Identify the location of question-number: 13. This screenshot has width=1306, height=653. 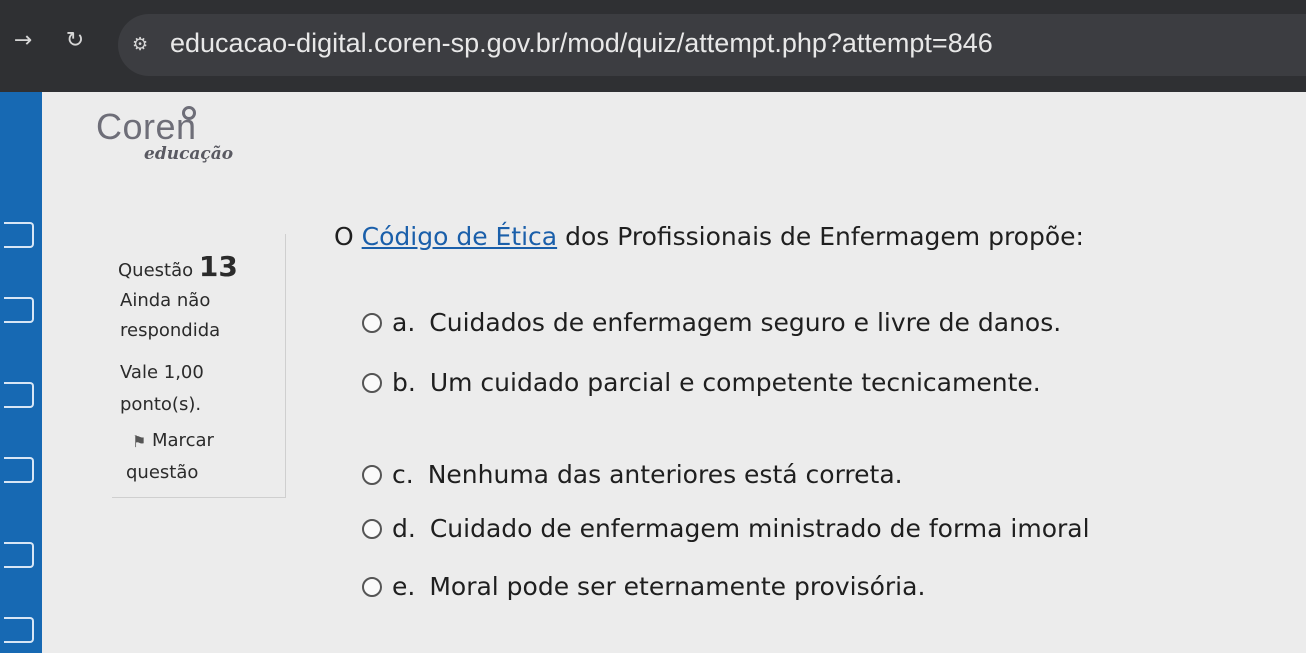
(218, 266).